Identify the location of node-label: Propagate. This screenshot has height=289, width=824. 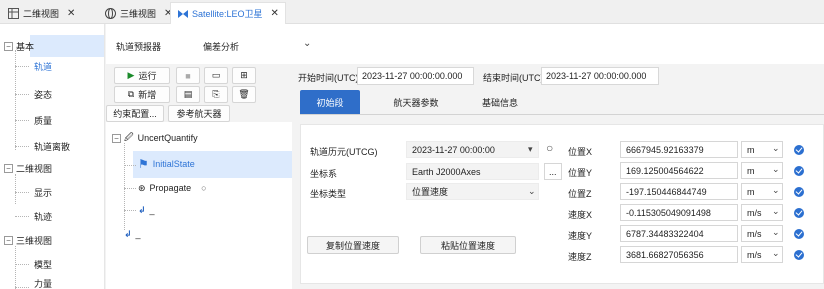
(170, 188).